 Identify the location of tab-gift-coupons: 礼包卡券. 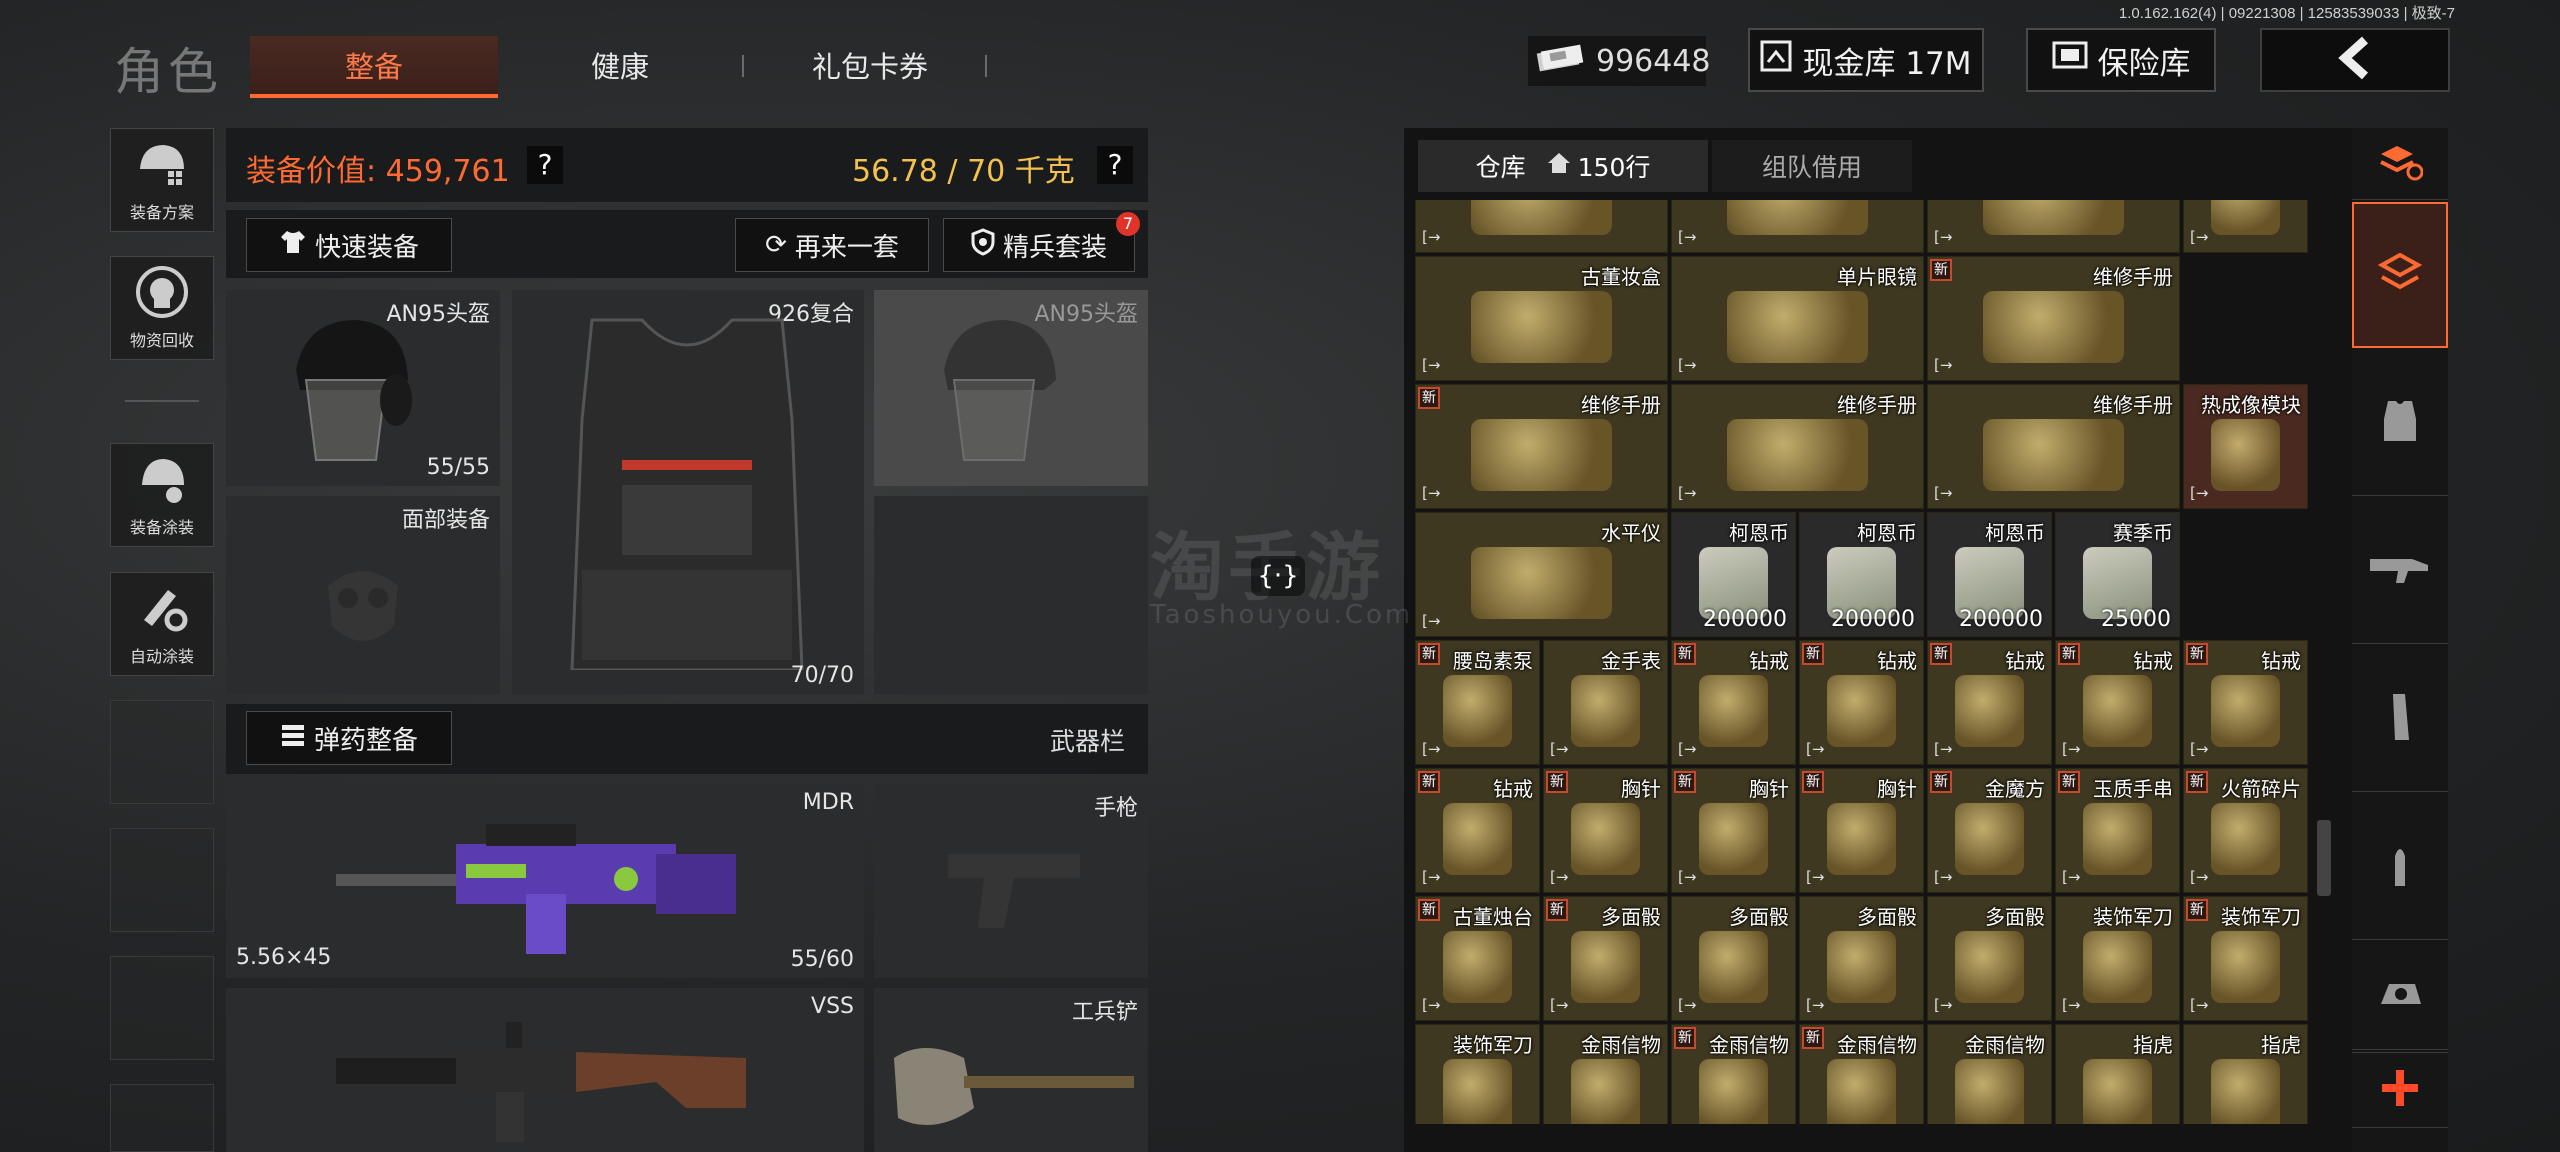
(870, 65).